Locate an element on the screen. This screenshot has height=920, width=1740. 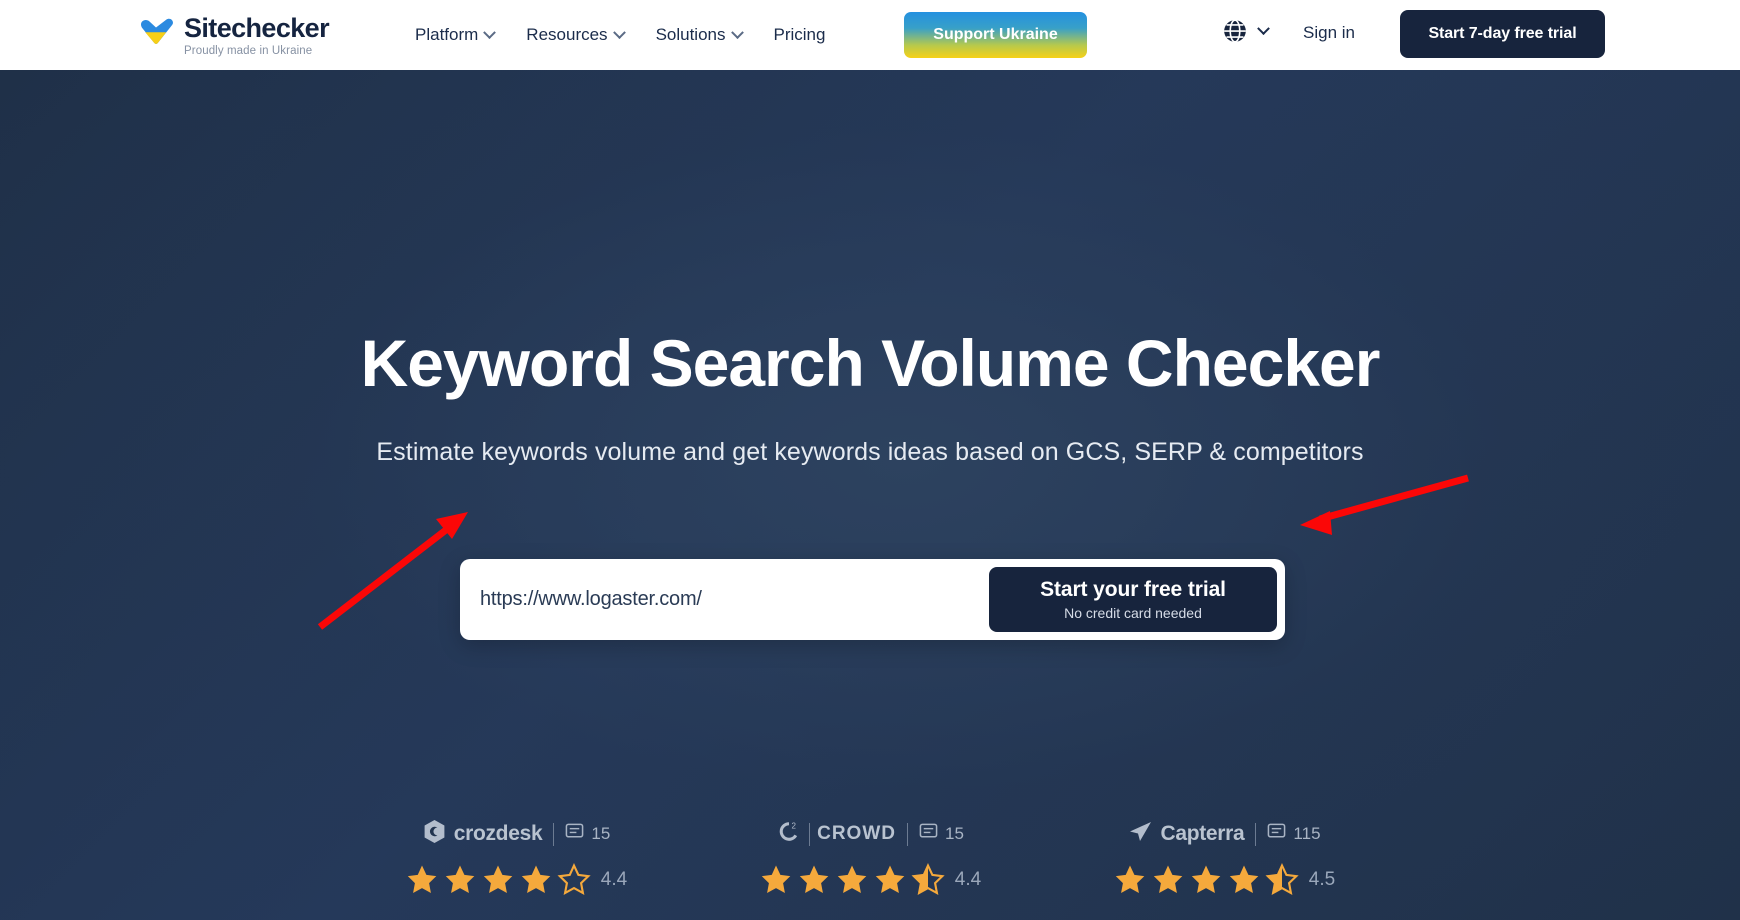
brand-logo: Sitechecker Proudly made in Ukraine is located at coordinates (234, 36).